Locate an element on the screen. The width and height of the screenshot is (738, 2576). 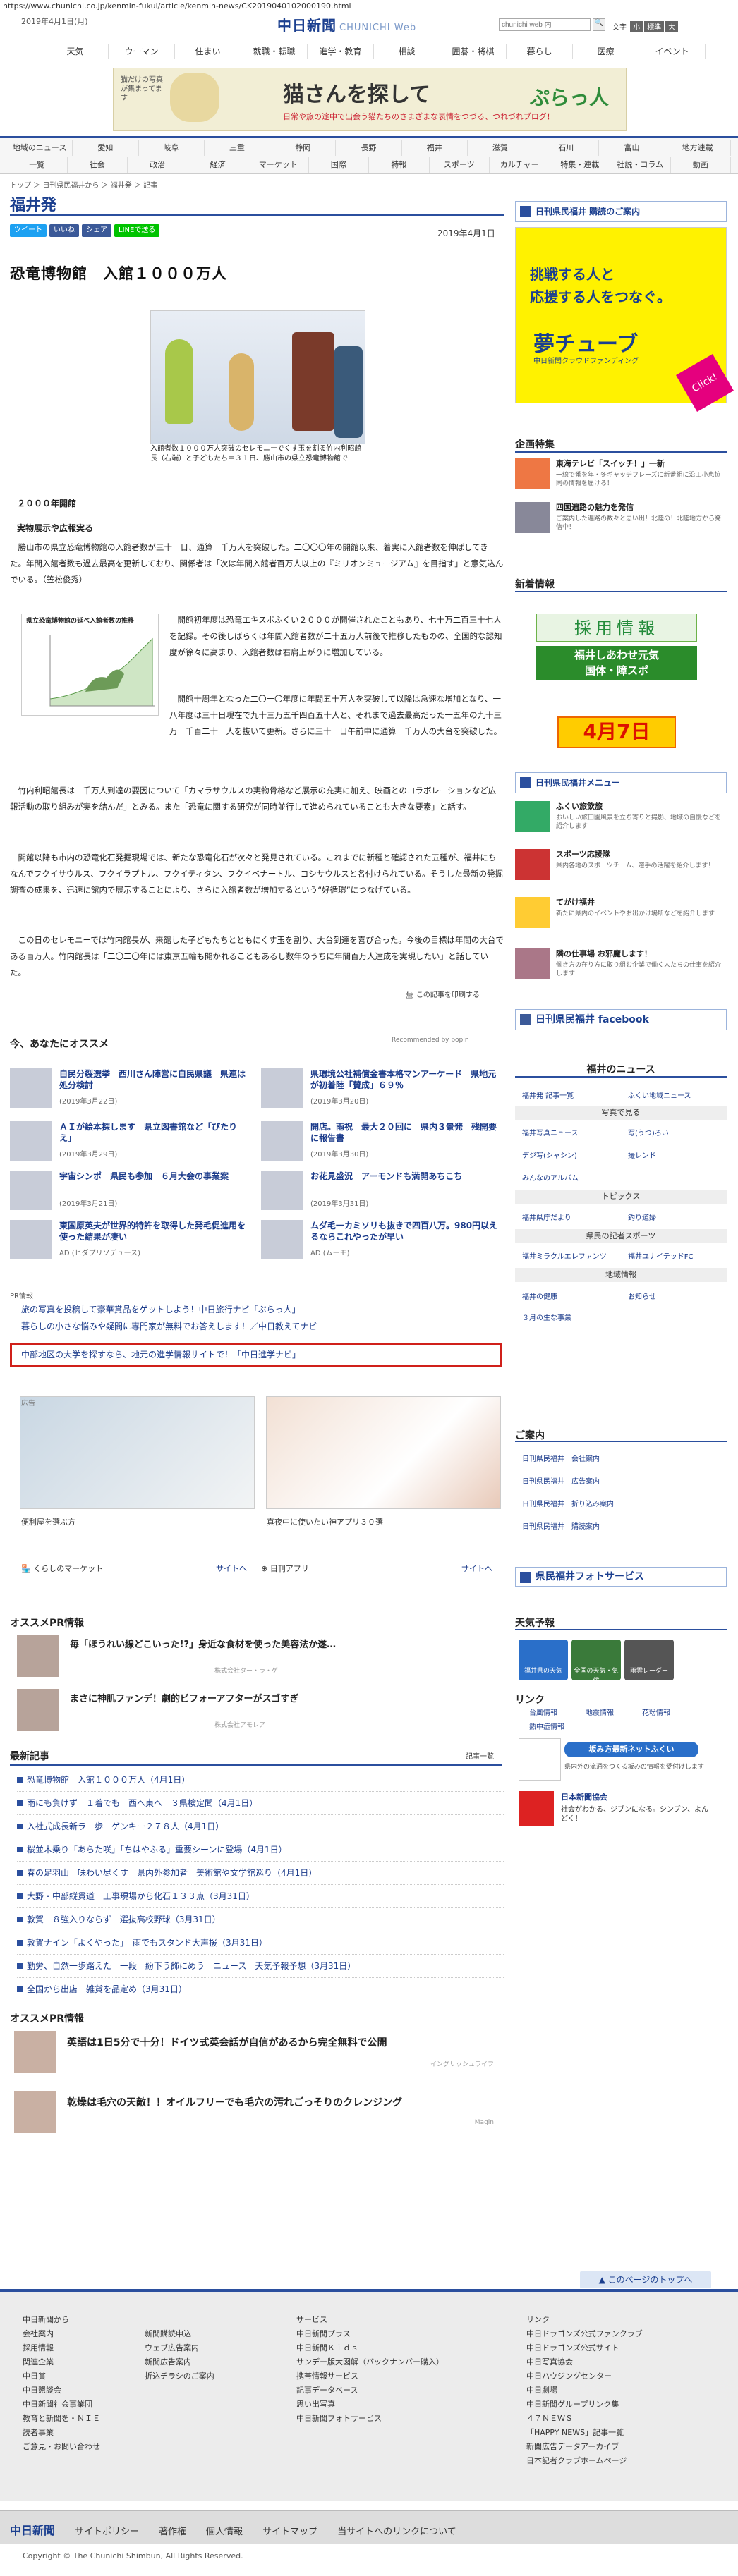
news-item: 大野・中部縦貫道 工事現場から化石１３３点（3月31日） is located at coordinates (260, 1897).